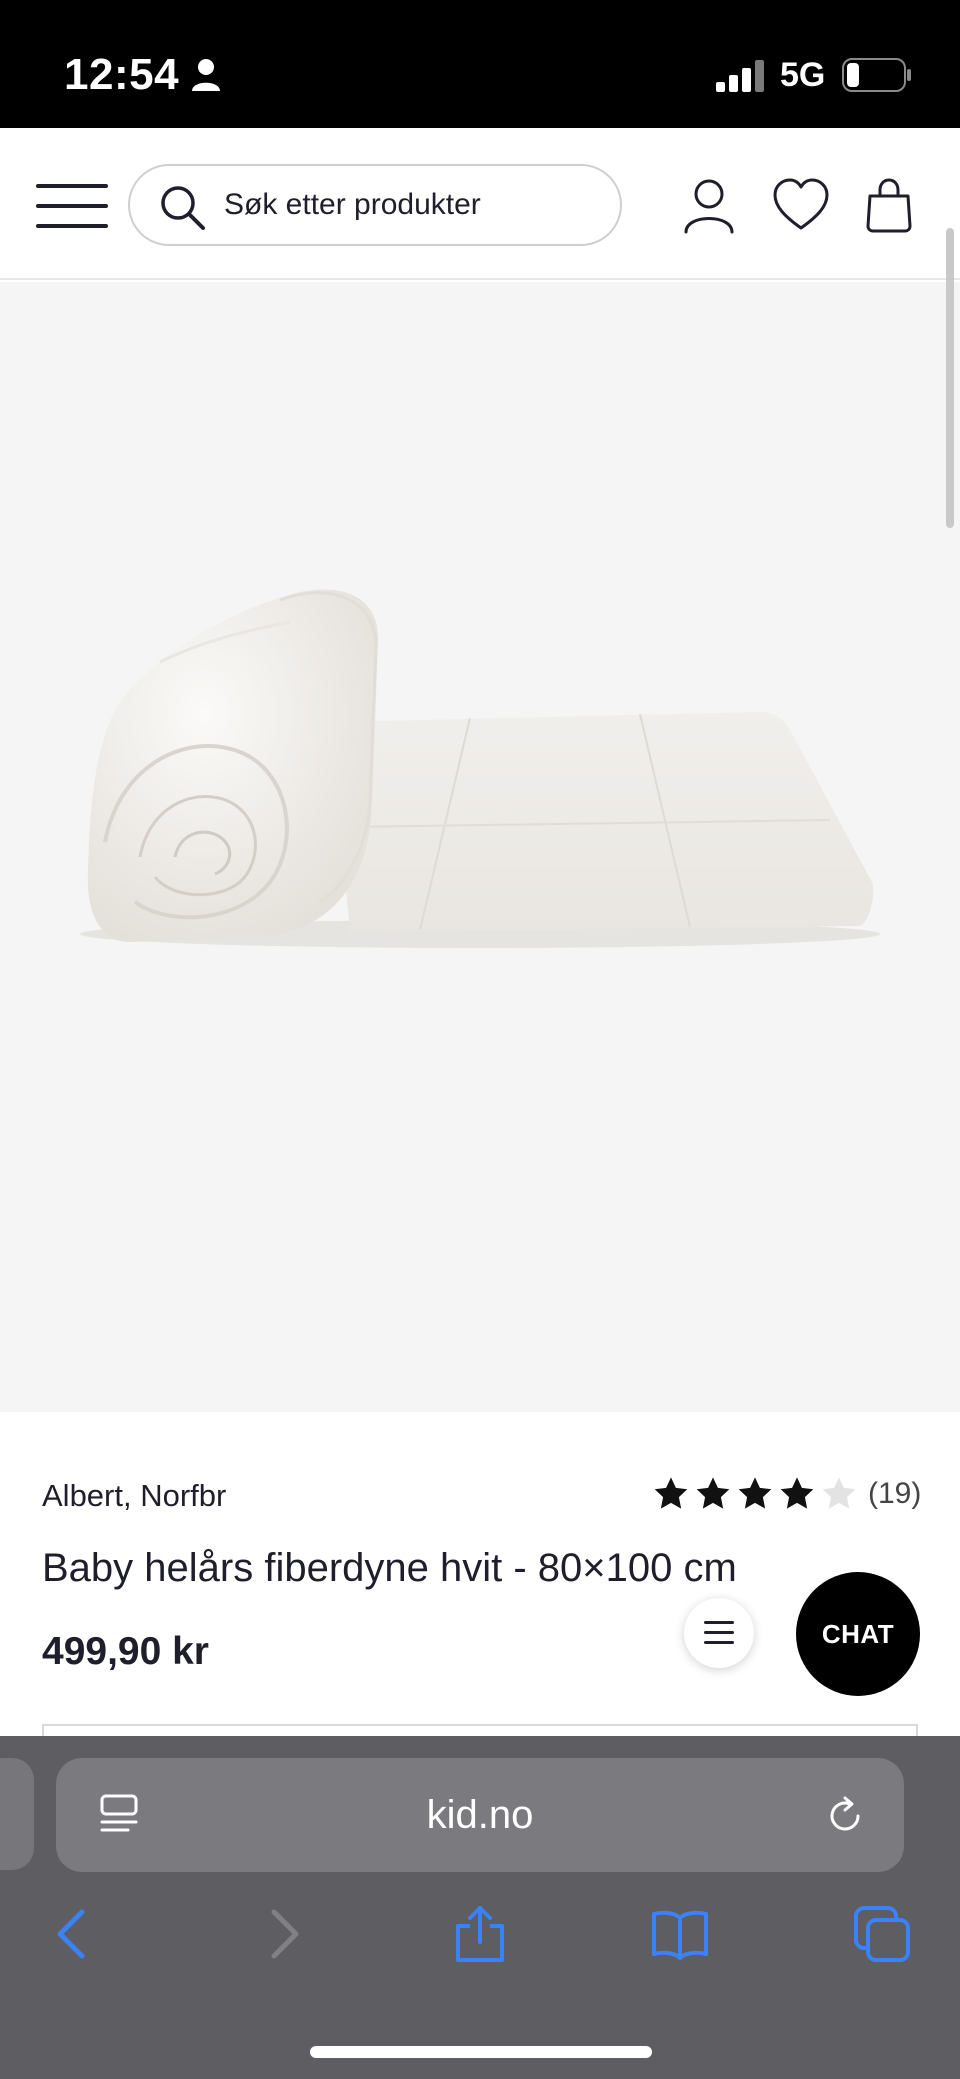 The height and width of the screenshot is (2079, 960). Describe the element at coordinates (17, 1814) in the screenshot. I see `previous-tab-preview` at that location.